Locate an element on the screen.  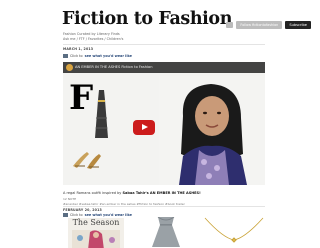
note-count: 12 NOTE is located at coordinates (69, 199).